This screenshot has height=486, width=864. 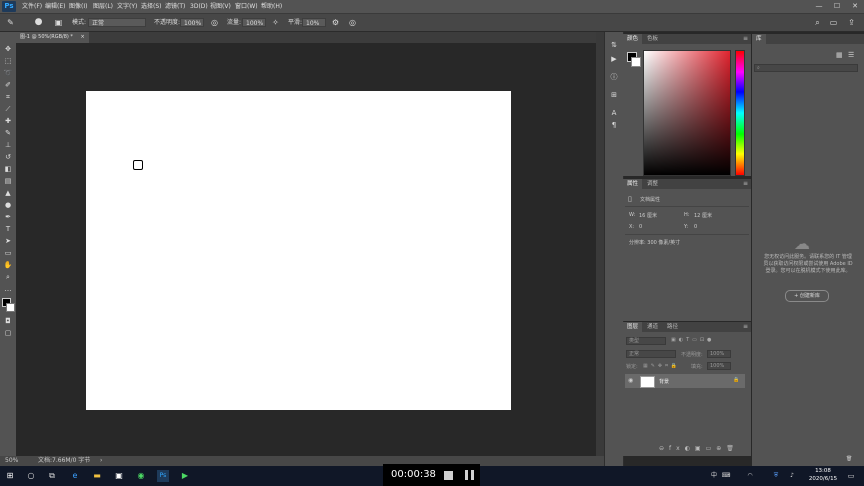 I want to click on quick-mask-icon: ◘, so click(x=8, y=321).